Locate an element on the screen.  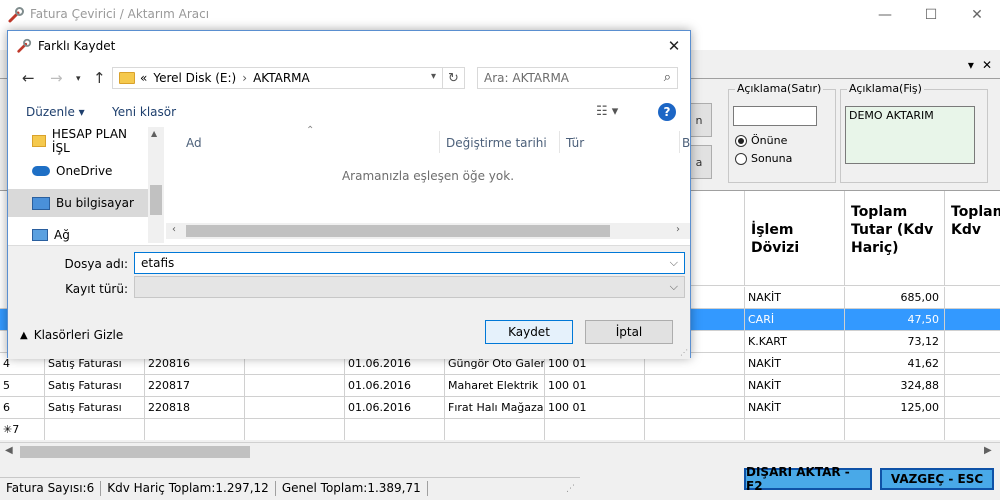
column-modified-date: Değiştirme tarihi is located at coordinates (500, 142).